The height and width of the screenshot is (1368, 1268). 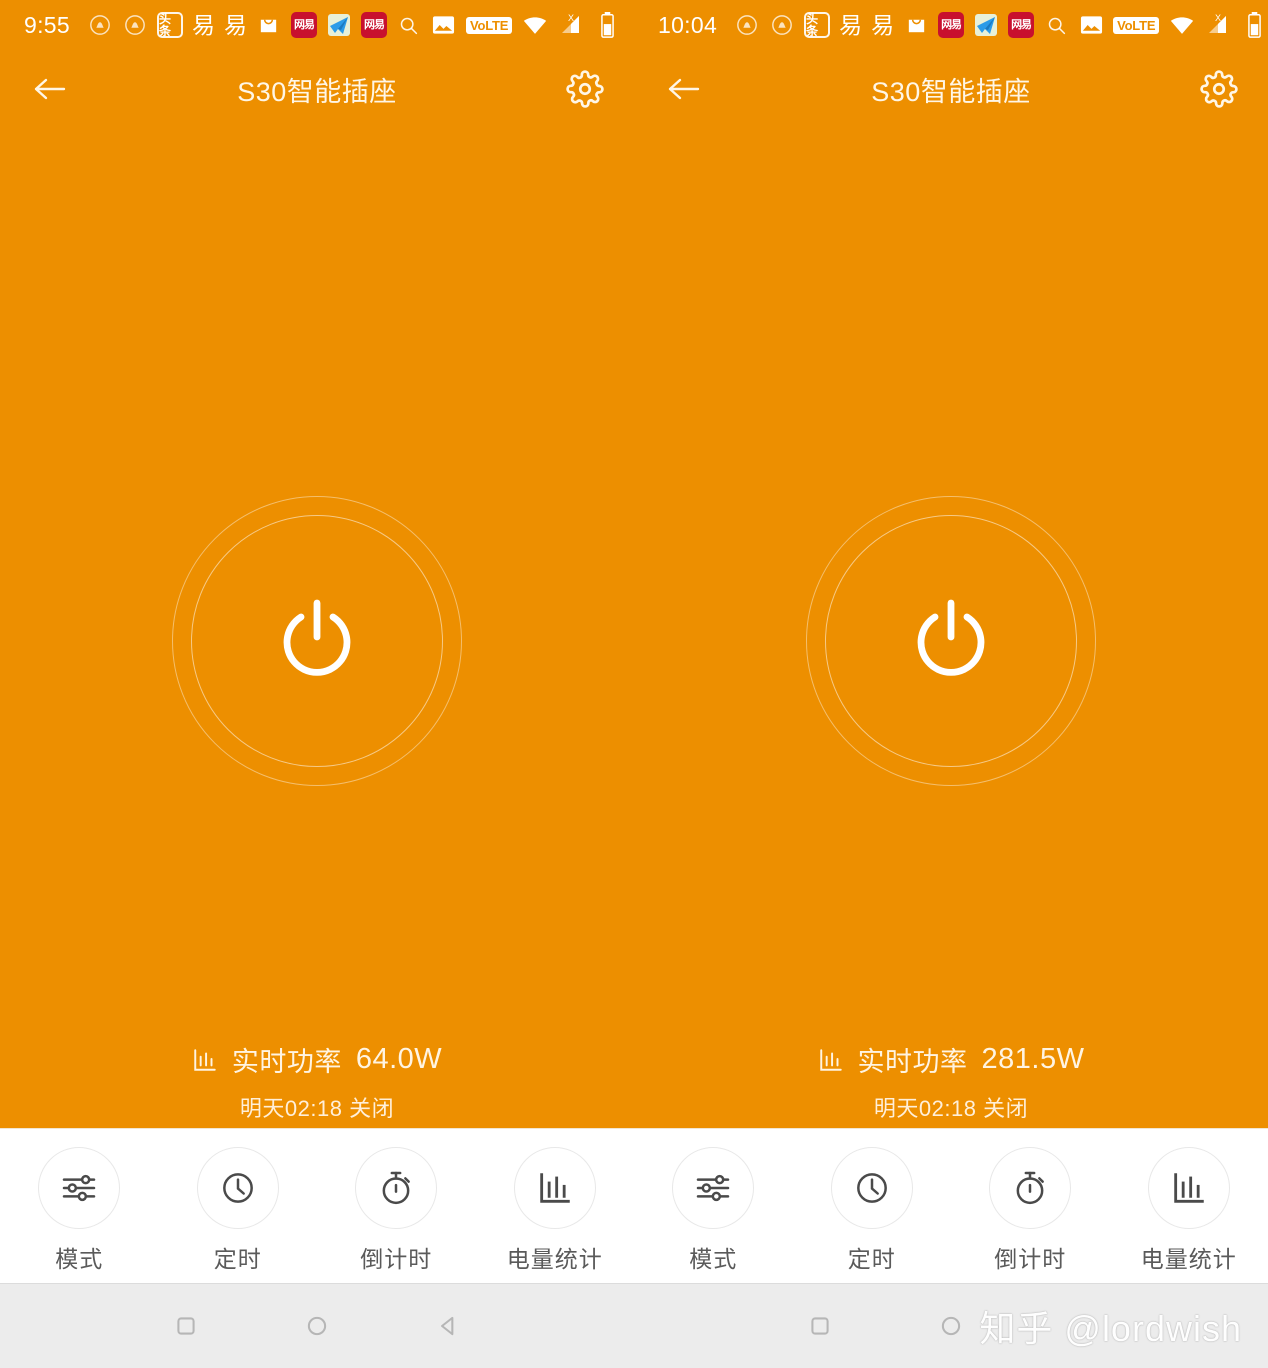 I want to click on navbar-row: 知乎 @lordwish, so click(x=634, y=1325).